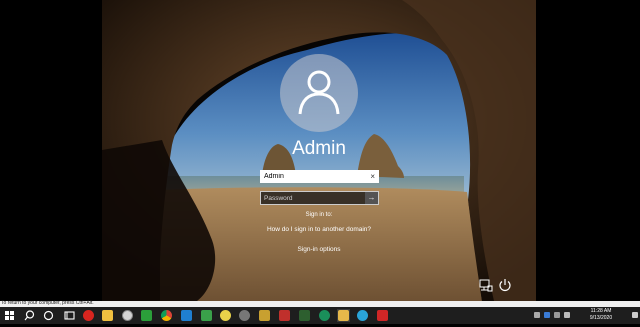 Image resolution: width=640 pixels, height=327 pixels. What do you see at coordinates (371, 198) in the screenshot?
I see `submit-arrow-button: →` at bounding box center [371, 198].